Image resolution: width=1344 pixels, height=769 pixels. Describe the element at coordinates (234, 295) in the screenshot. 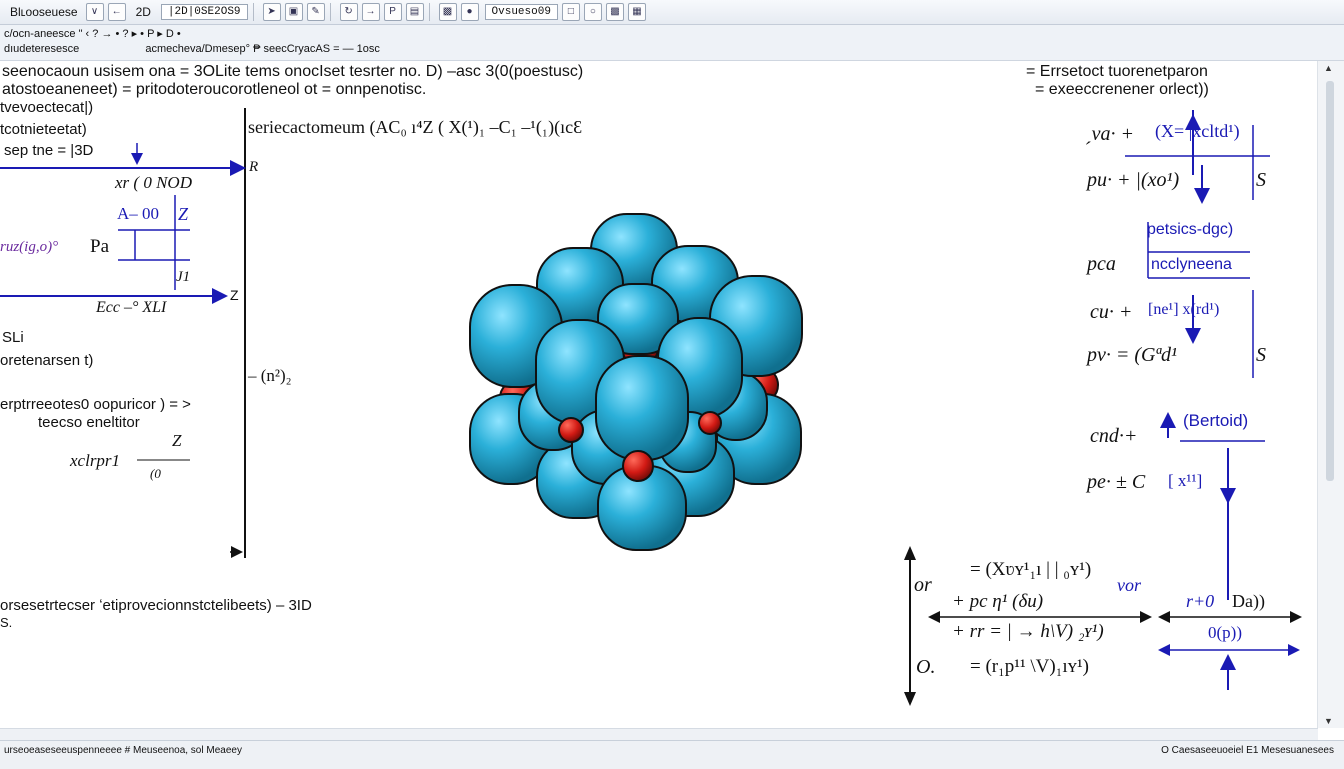

I see `axis-label-z: Z` at that location.